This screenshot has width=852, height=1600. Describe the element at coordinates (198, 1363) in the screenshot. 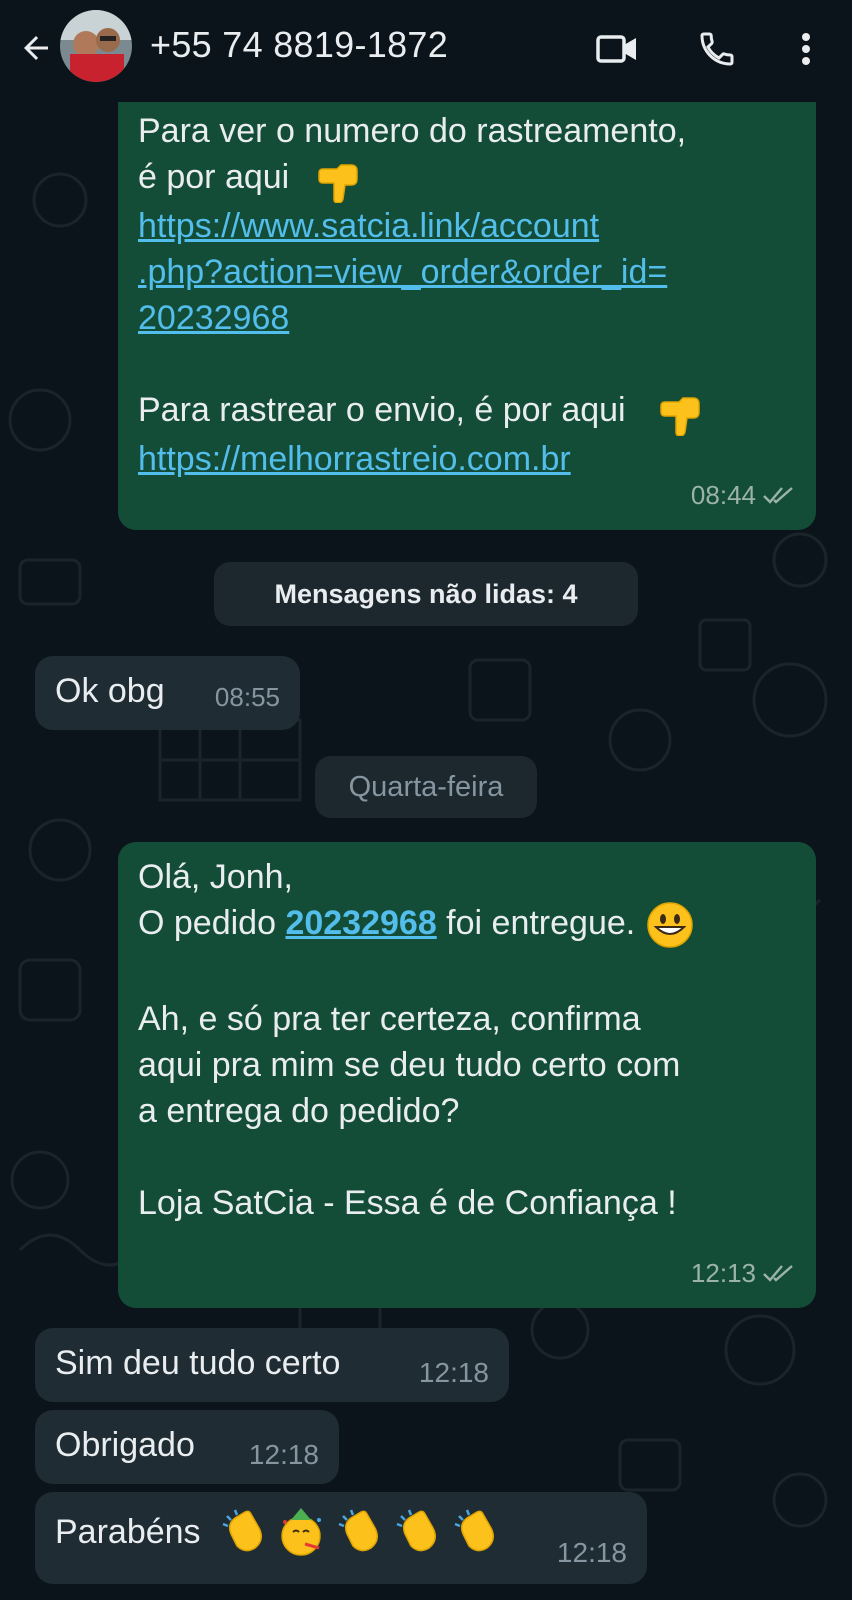

I see `message-text: Sim deu tudo certo` at that location.